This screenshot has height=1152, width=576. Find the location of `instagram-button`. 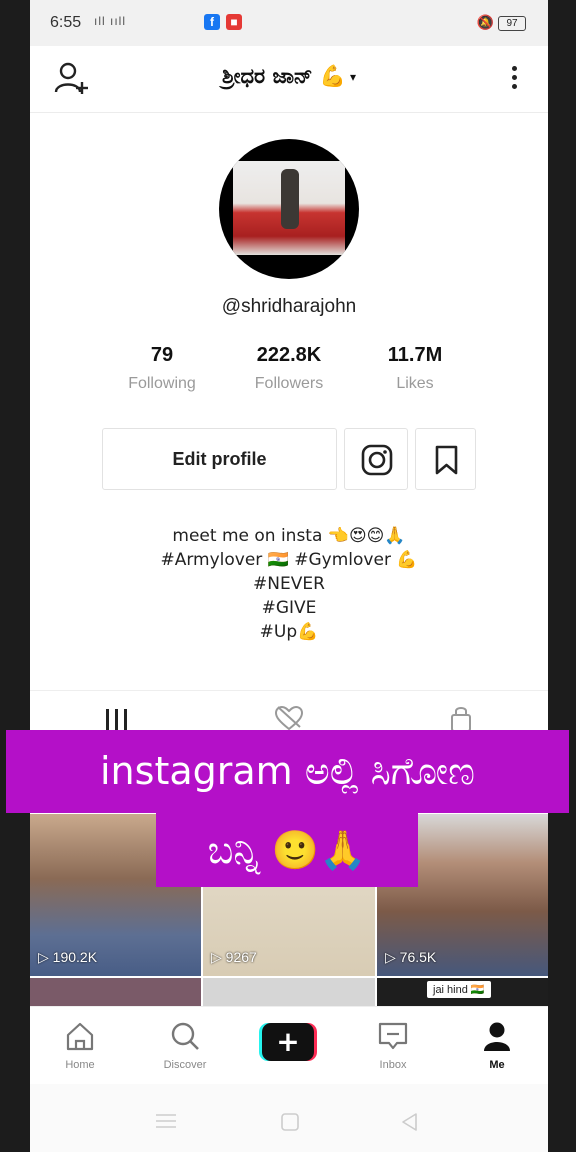

instagram-button is located at coordinates (376, 459).